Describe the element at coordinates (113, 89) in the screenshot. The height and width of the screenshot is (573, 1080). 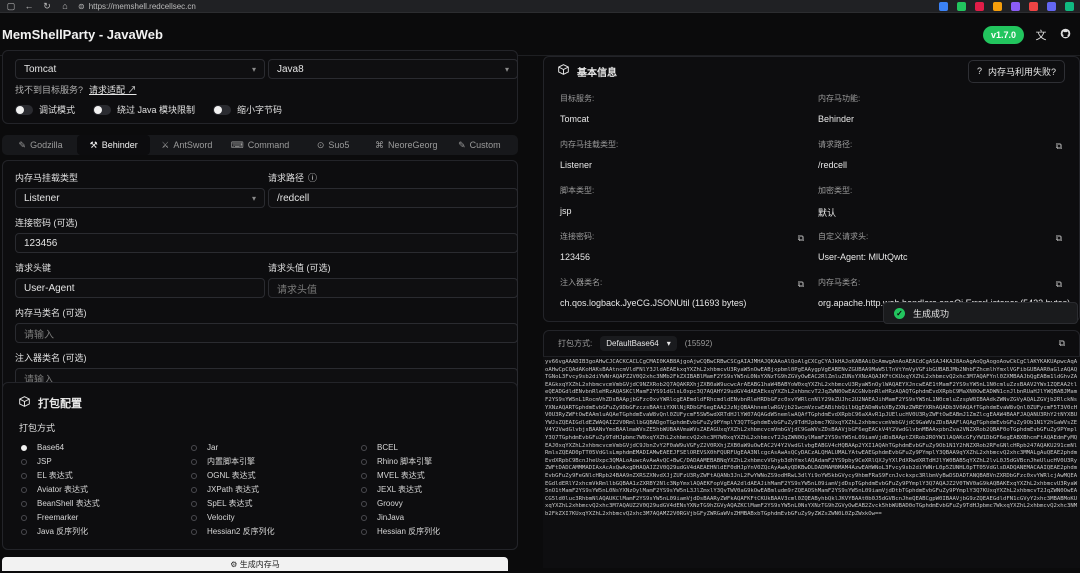
I see `request-adapt-link: 请求适配 ↗` at that location.